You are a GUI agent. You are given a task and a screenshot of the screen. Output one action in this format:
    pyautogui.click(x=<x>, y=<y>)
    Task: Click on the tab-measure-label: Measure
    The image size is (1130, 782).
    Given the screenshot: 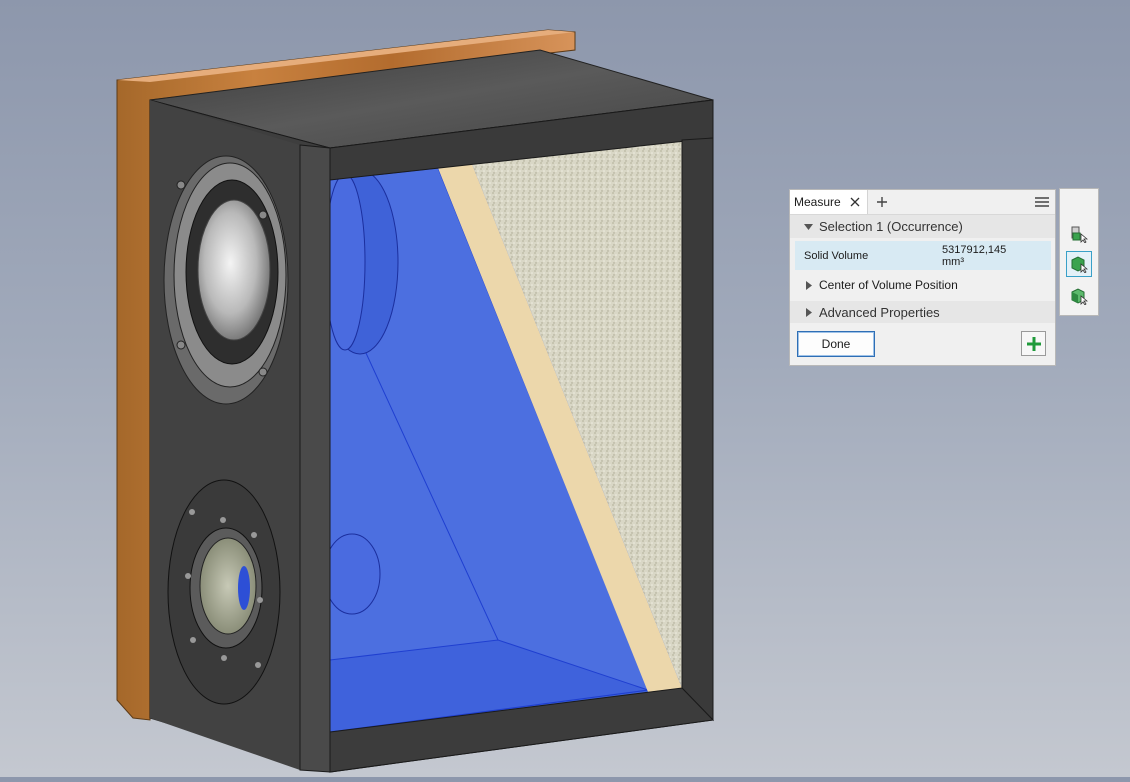 What is the action you would take?
    pyautogui.click(x=817, y=202)
    